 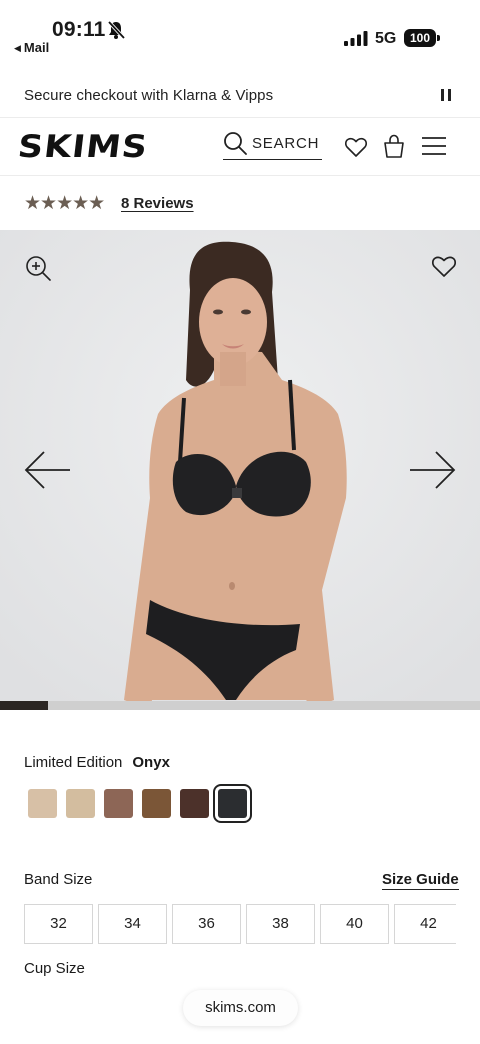 I want to click on band-size-button: 42, so click(x=425, y=924).